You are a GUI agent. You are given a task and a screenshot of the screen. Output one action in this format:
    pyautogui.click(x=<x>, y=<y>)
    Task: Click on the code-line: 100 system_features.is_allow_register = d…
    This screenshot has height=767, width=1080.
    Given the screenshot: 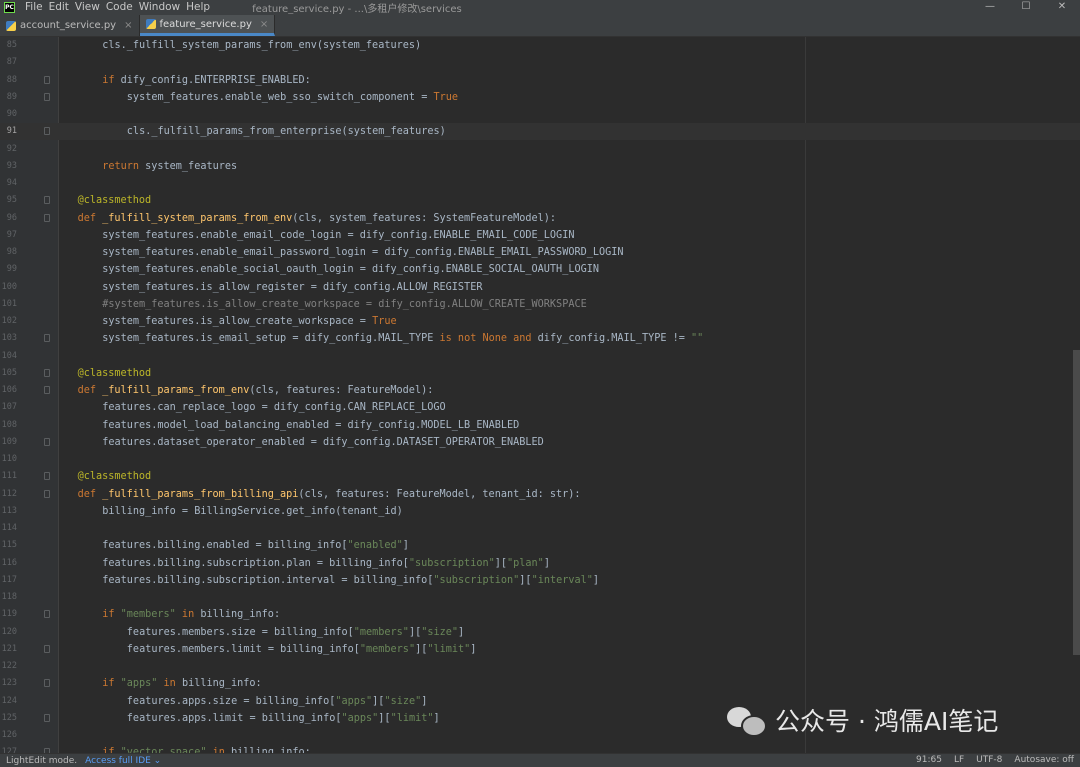 What is the action you would take?
    pyautogui.click(x=540, y=287)
    